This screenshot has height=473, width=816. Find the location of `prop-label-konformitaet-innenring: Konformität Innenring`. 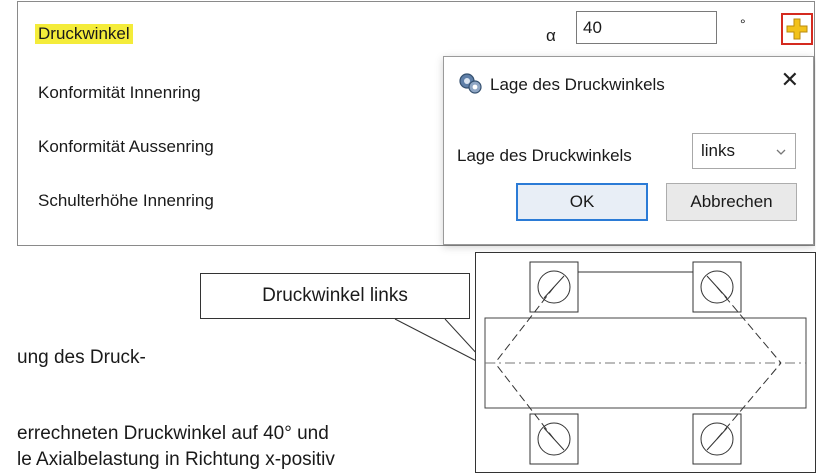

prop-label-konformitaet-innenring: Konformität Innenring is located at coordinates (119, 93).